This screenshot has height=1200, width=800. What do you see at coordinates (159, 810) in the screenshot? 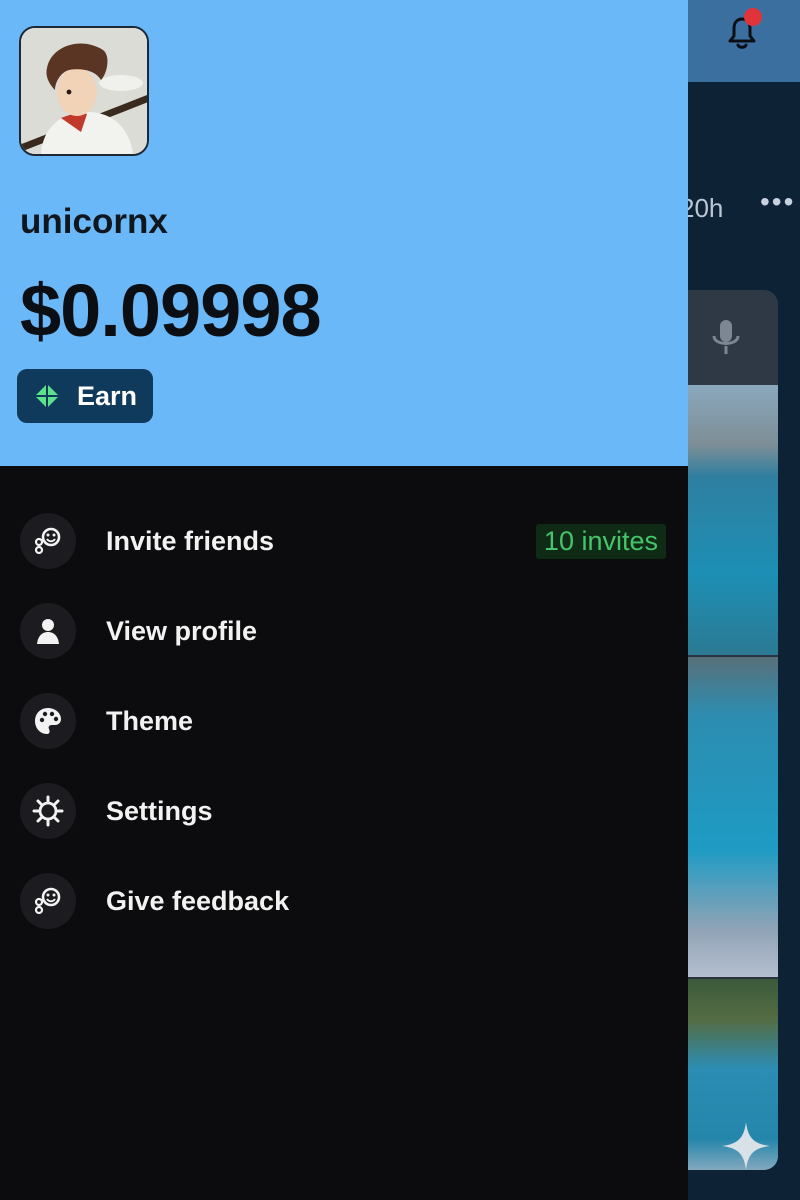
I see `menu-item-label: Settings` at bounding box center [159, 810].